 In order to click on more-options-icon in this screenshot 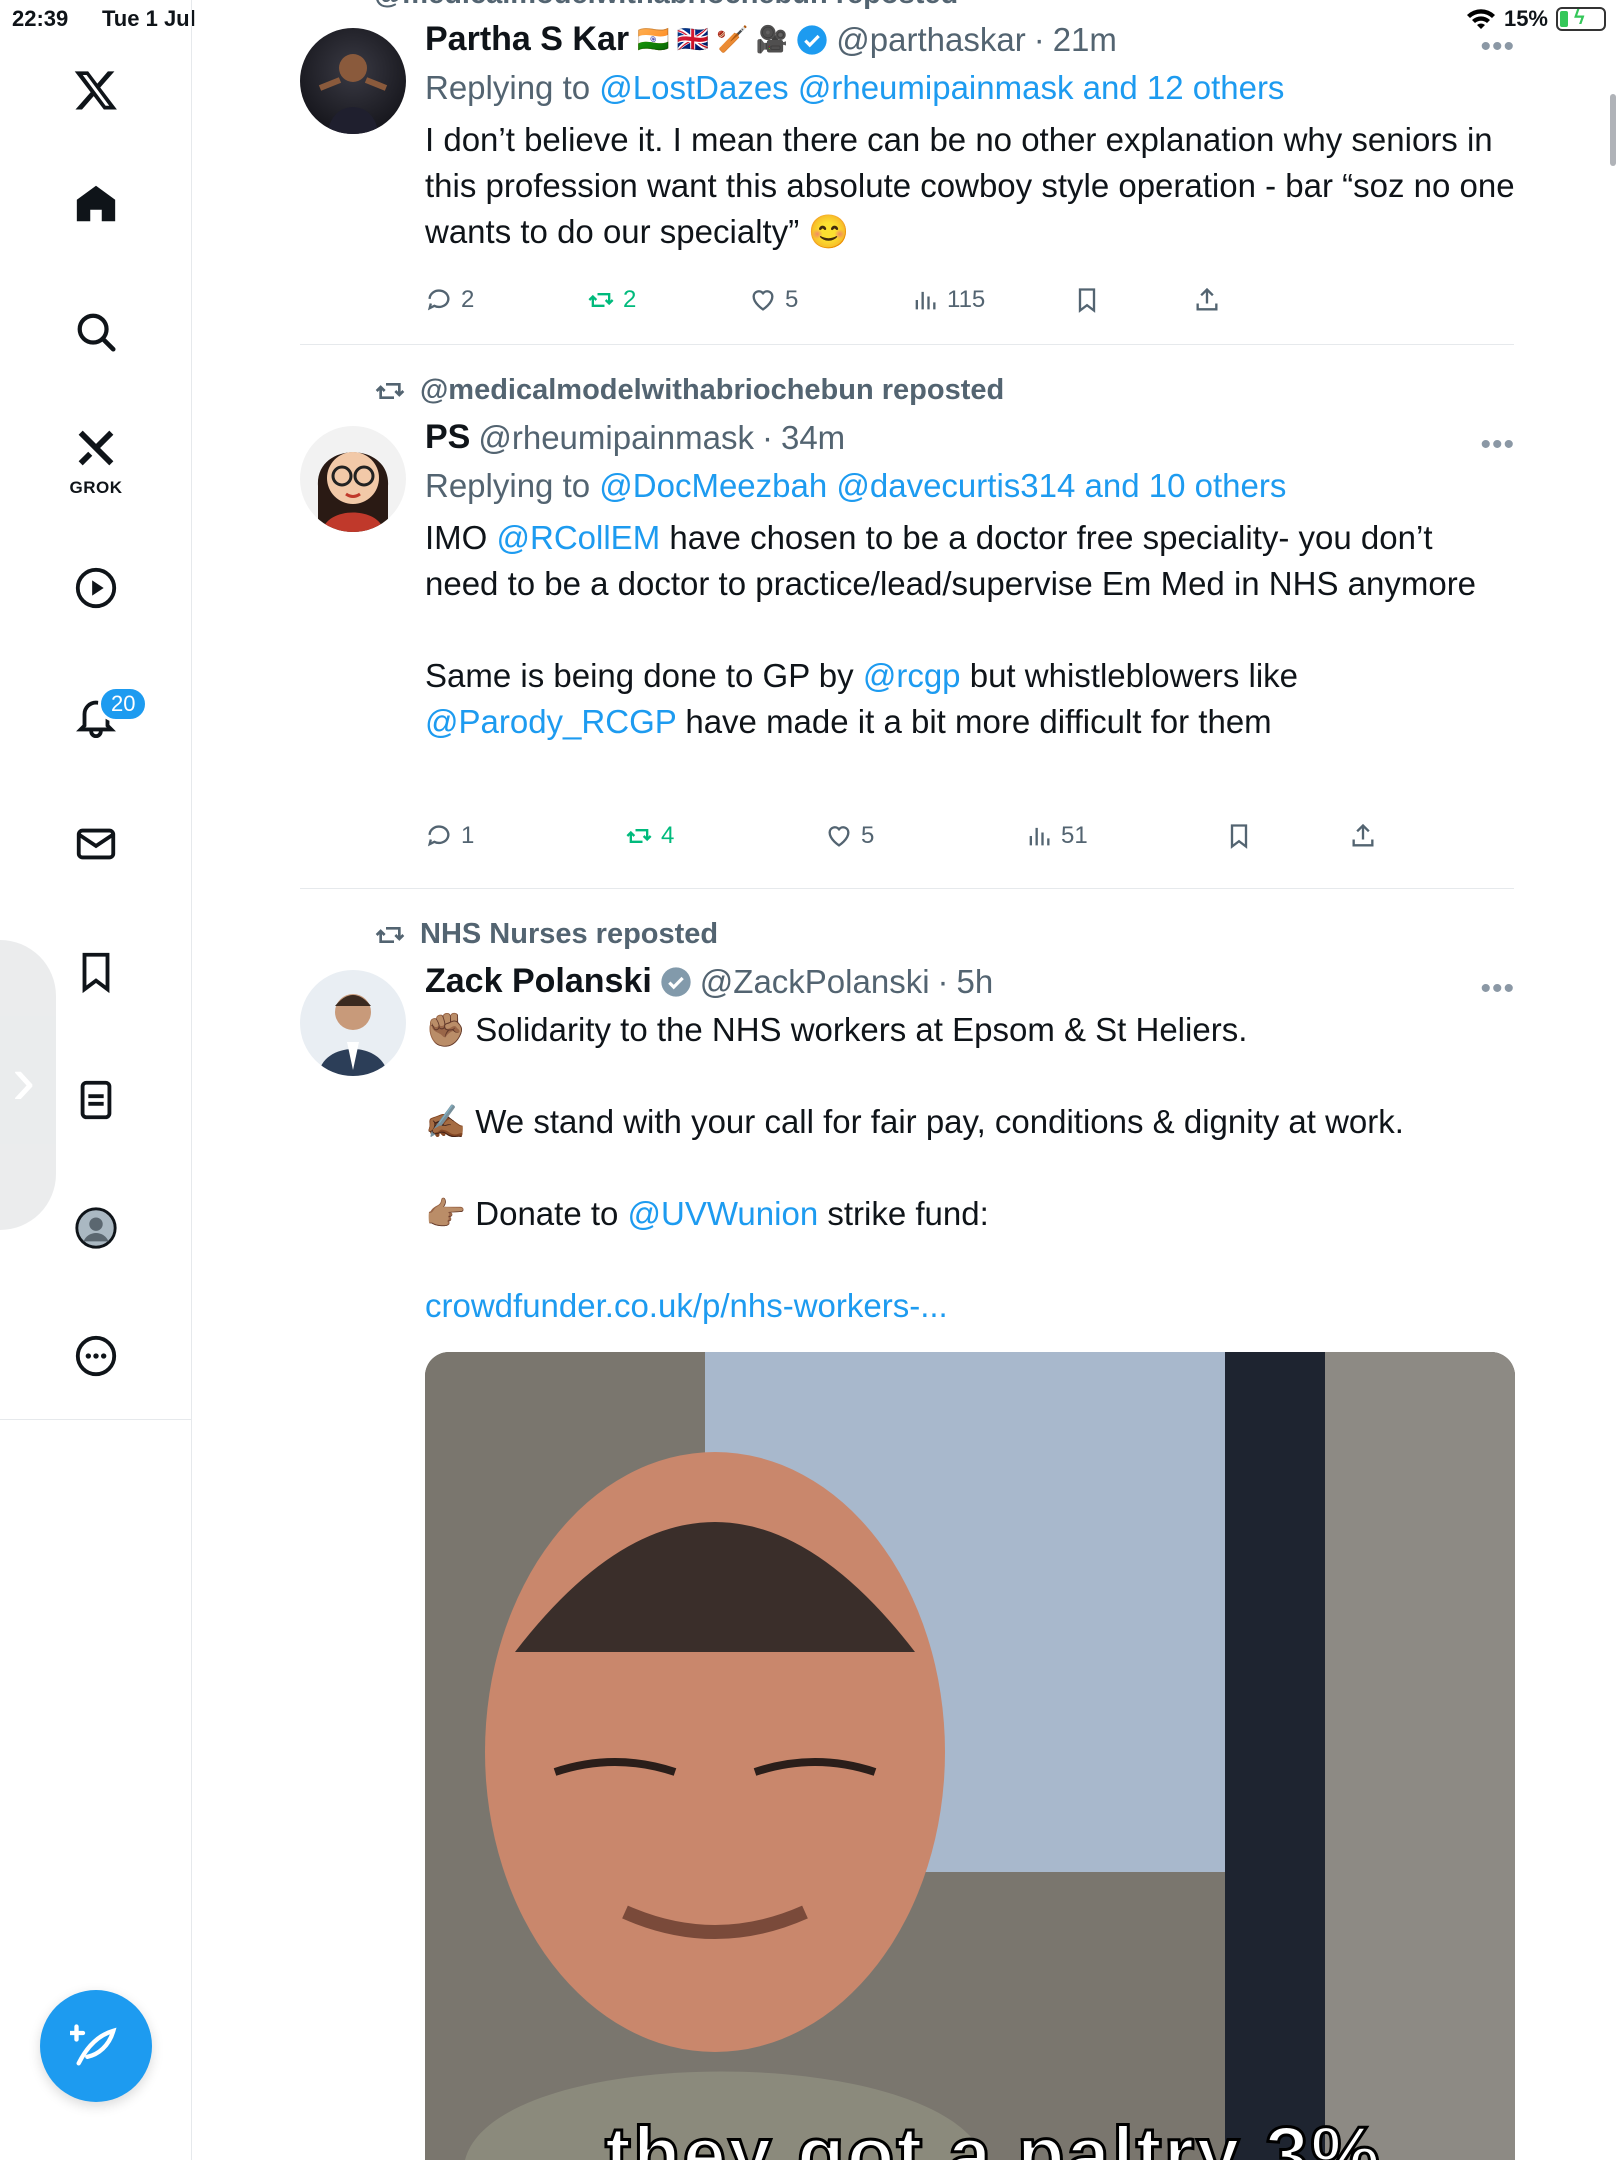, I will do `click(96, 1356)`.